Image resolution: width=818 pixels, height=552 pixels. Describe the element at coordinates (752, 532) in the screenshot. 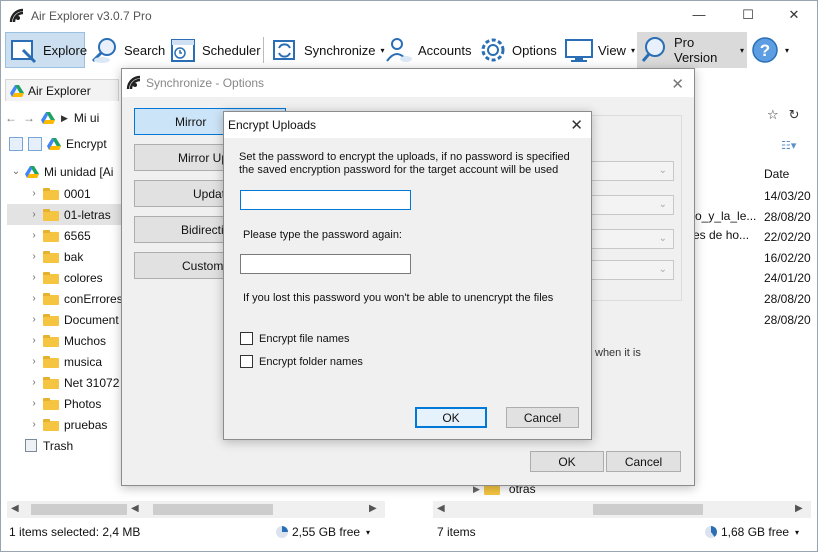

I see `right-free-space: 1,68 GB free ▾` at that location.